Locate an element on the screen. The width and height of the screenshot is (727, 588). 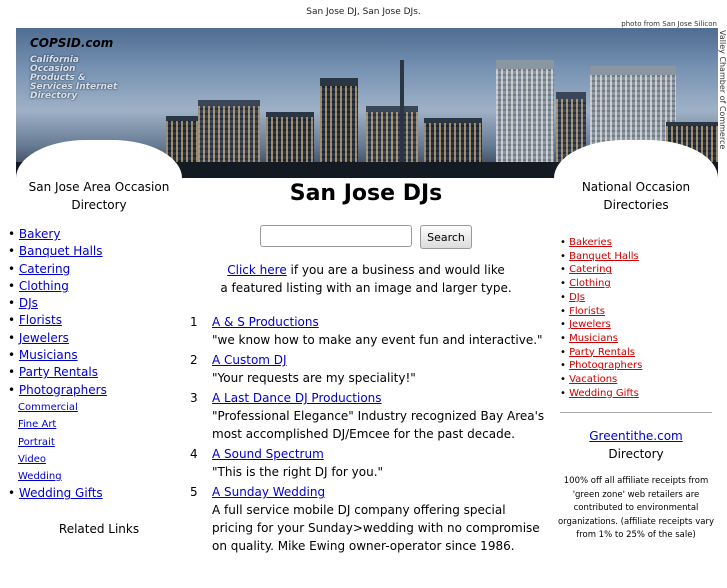
search-button: Search is located at coordinates (446, 237).